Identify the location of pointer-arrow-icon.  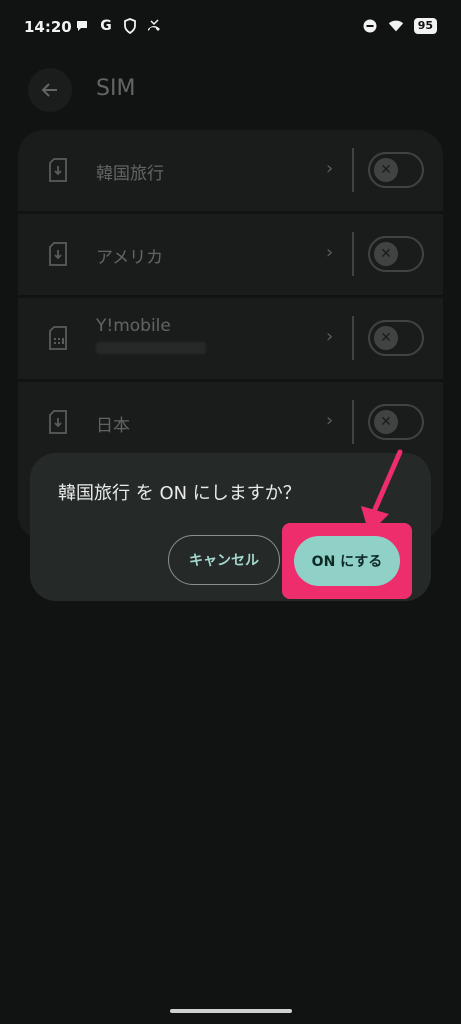
(382, 491).